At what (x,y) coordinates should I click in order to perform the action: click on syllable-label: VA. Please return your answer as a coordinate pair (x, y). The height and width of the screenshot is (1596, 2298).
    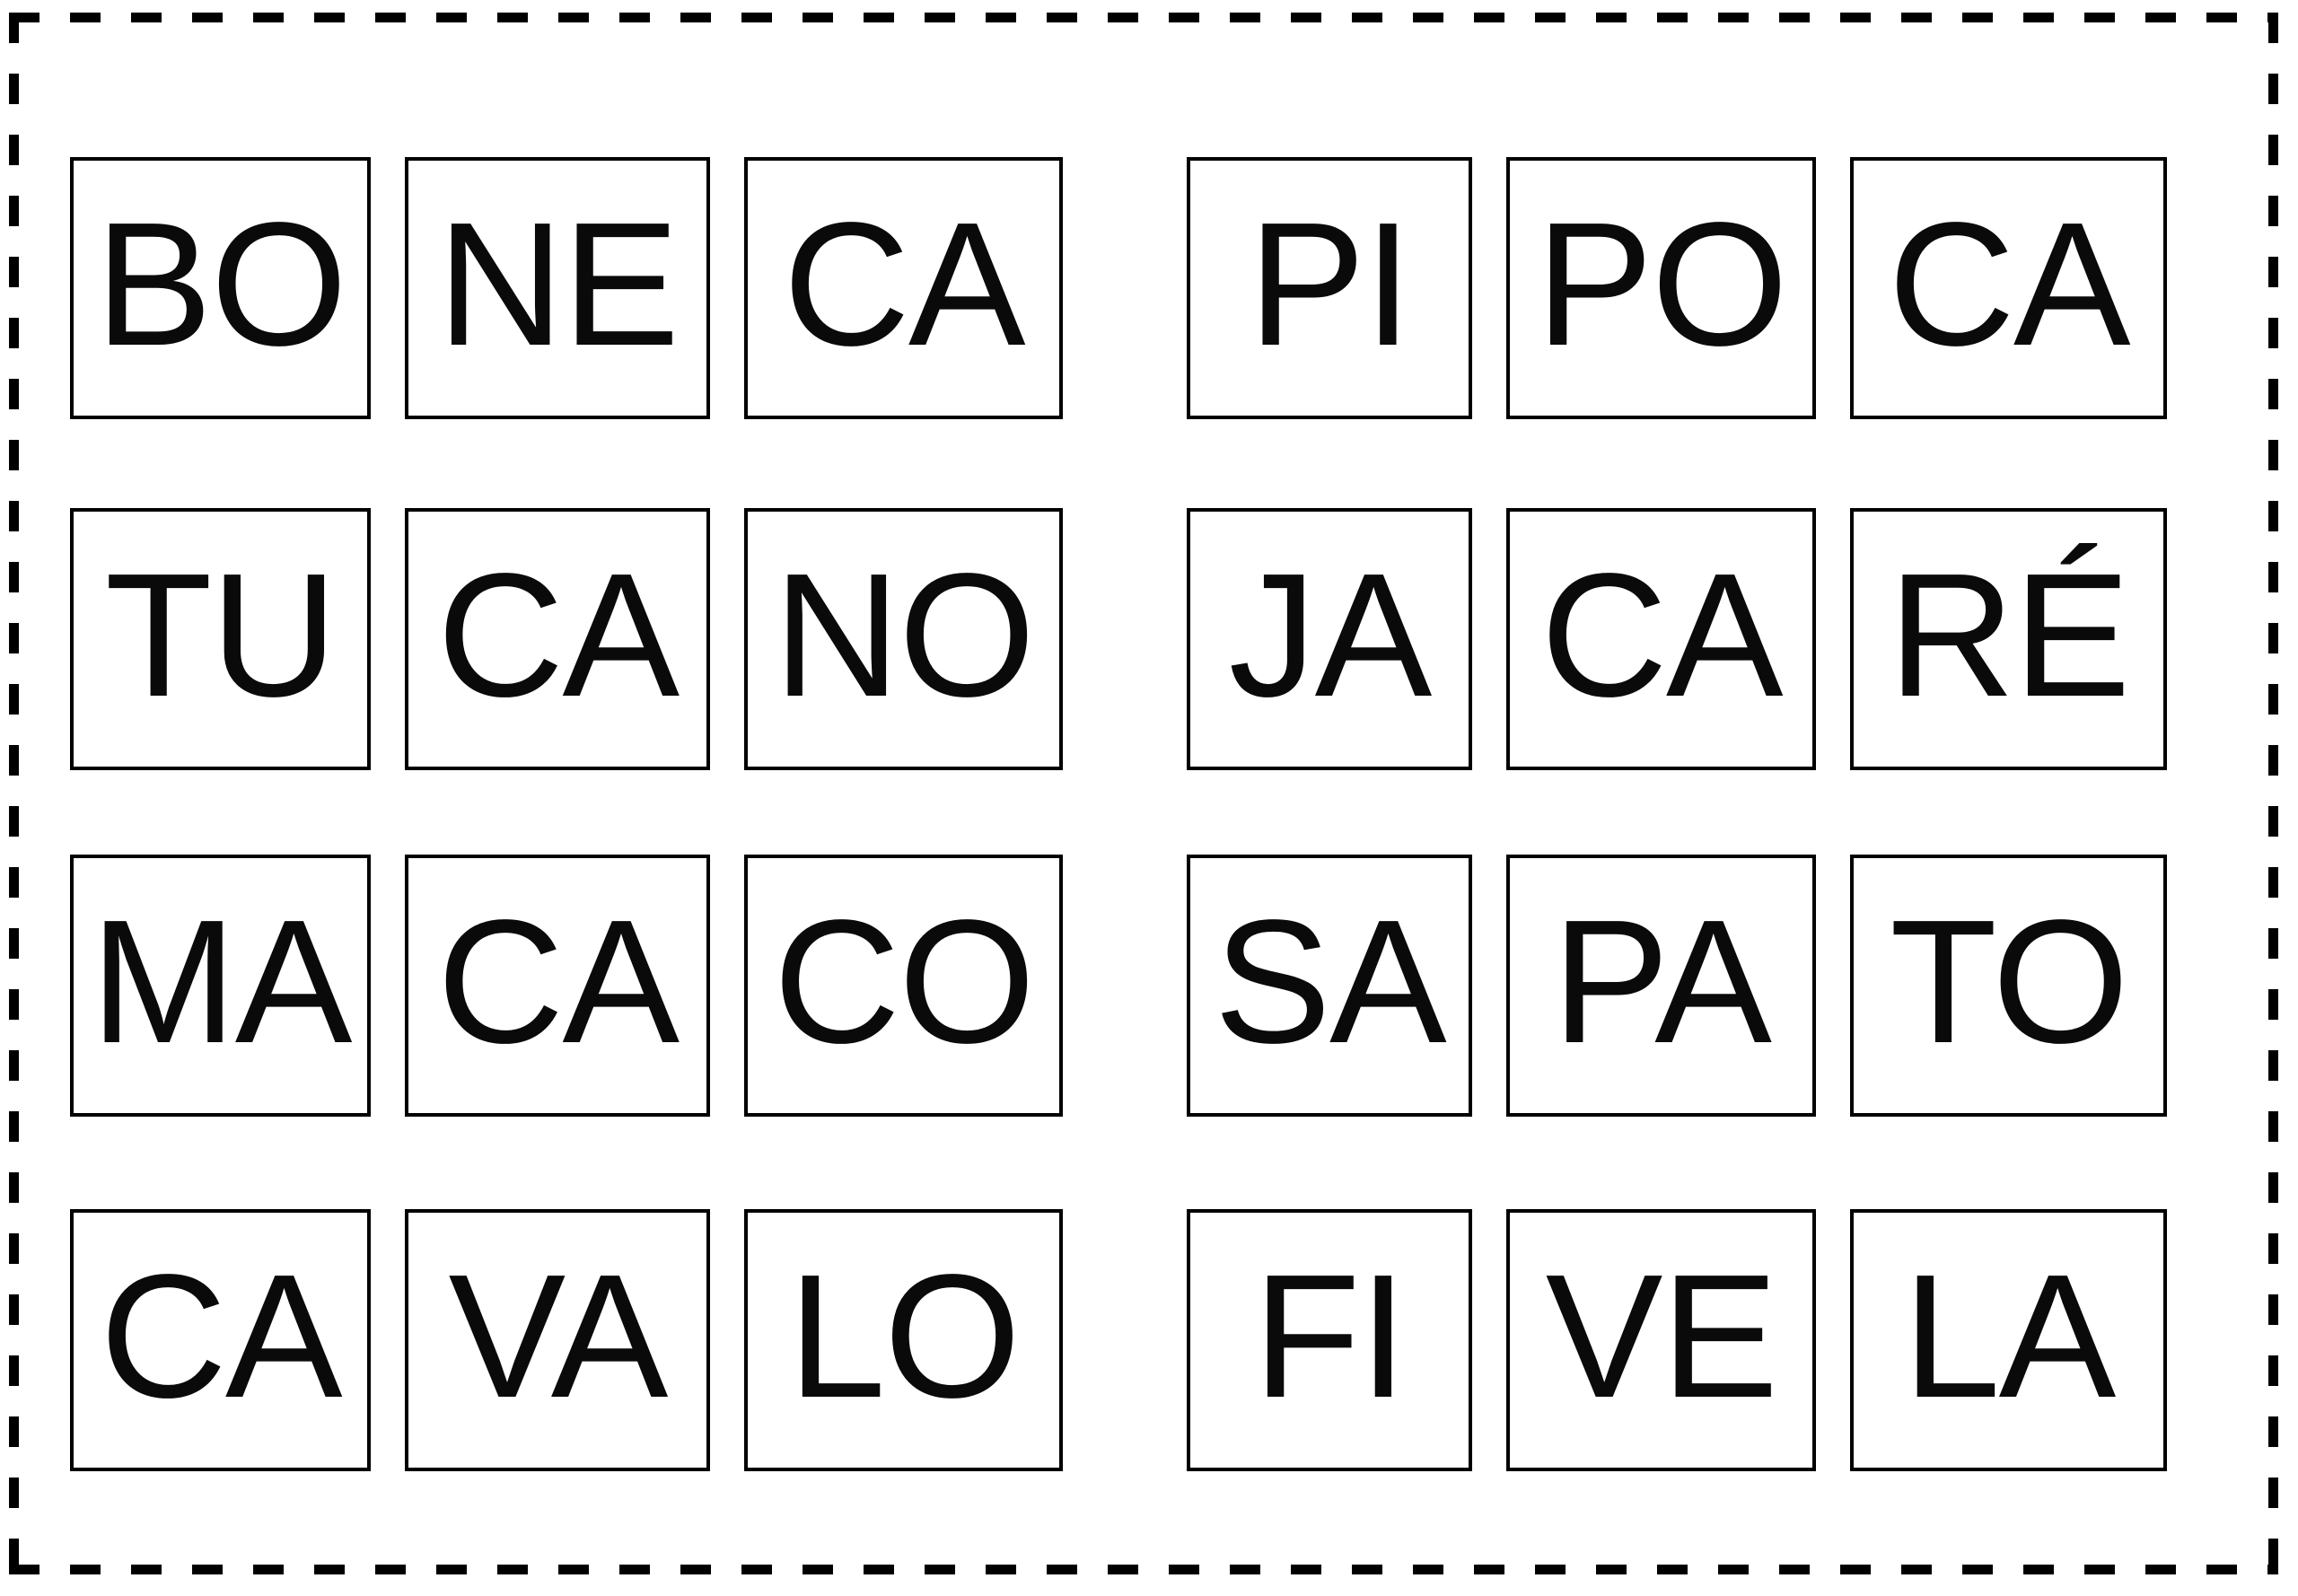
    Looking at the image, I should click on (558, 1335).